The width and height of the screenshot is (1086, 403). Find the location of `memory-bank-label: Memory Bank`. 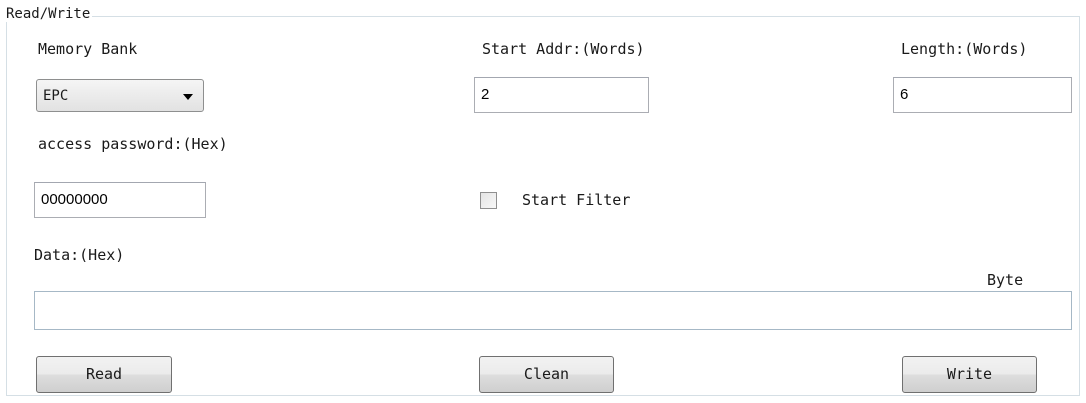

memory-bank-label: Memory Bank is located at coordinates (88, 49).